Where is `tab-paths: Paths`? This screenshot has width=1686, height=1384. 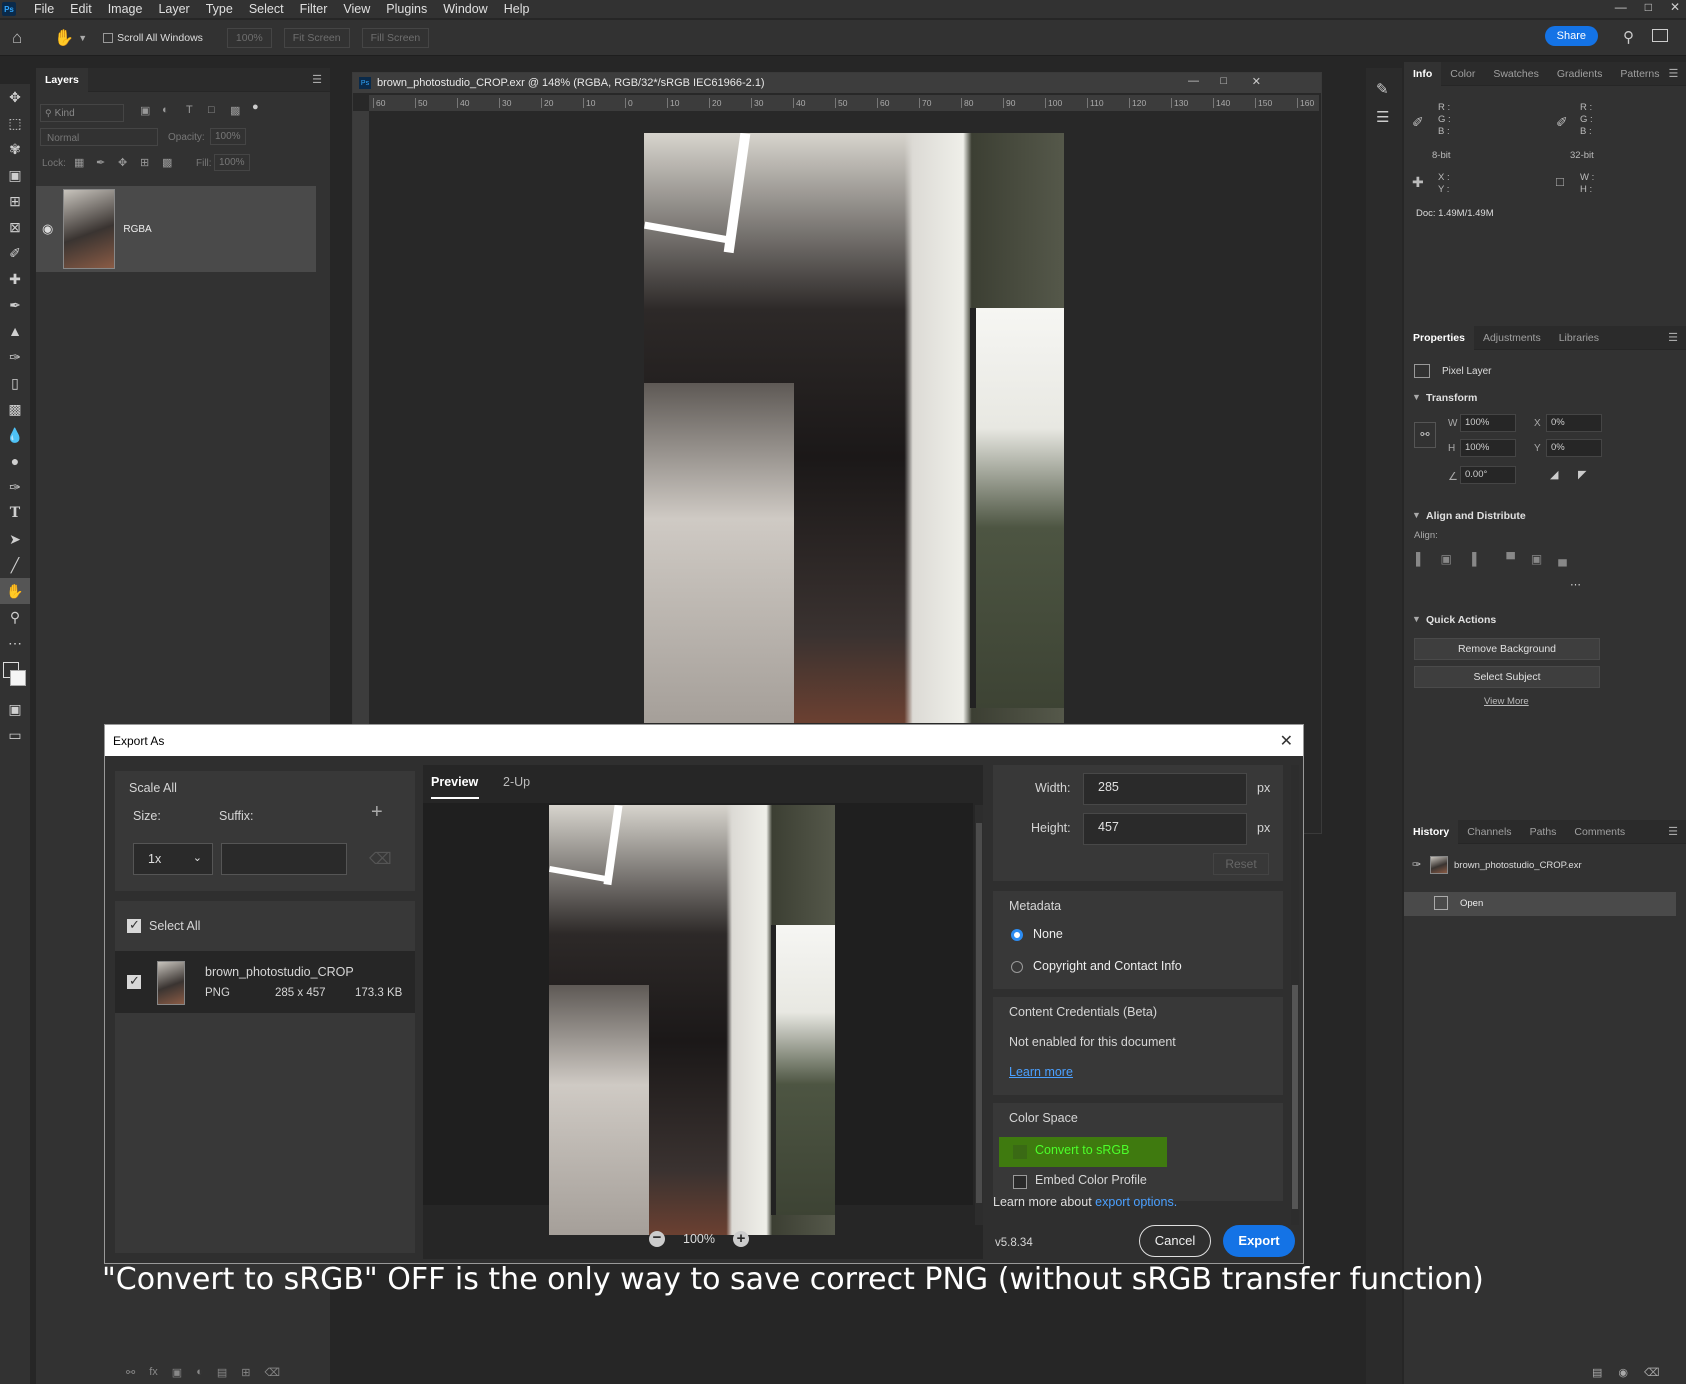
tab-paths: Paths is located at coordinates (1543, 832).